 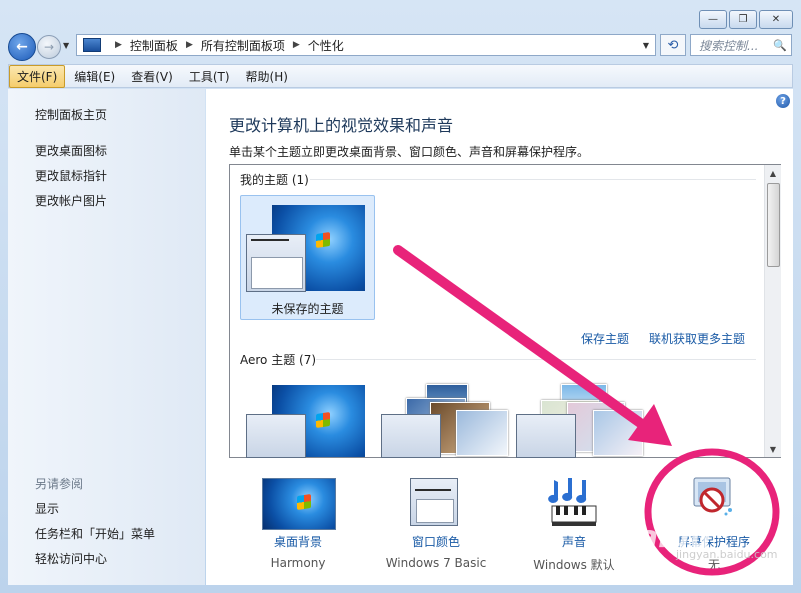 What do you see at coordinates (524, 340) in the screenshot?
I see `annotation-arrow-shaft` at bounding box center [524, 340].